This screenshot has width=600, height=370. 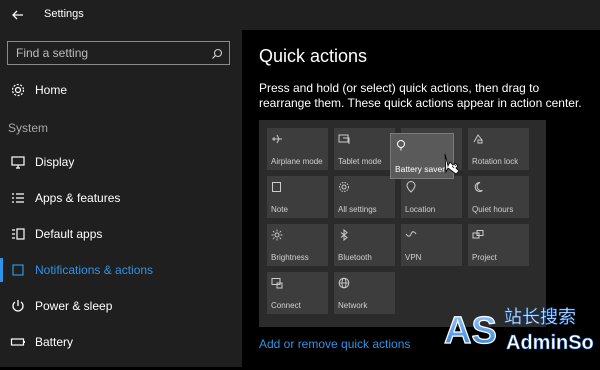 What do you see at coordinates (452, 163) in the screenshot?
I see `drag-hand-cursor-icon` at bounding box center [452, 163].